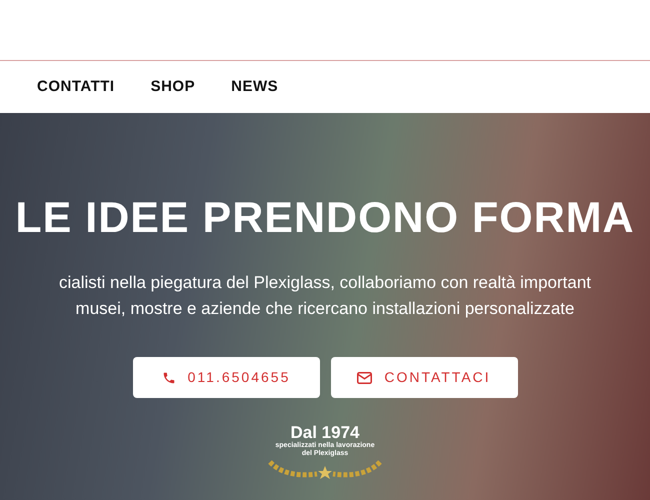 This screenshot has width=650, height=500. I want to click on contact-button: CONTATTACI, so click(424, 377).